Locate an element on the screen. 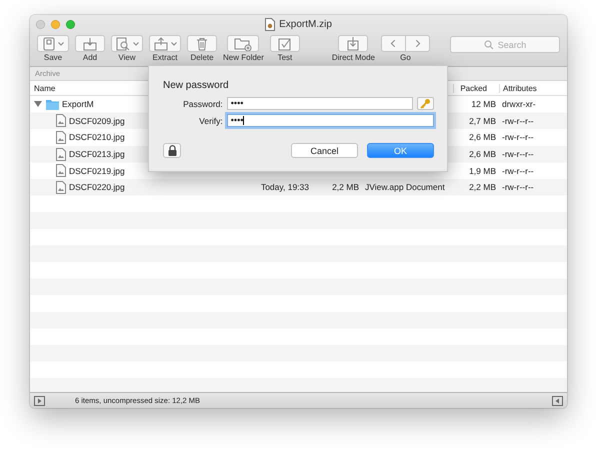  dialog-title: New password is located at coordinates (196, 85).